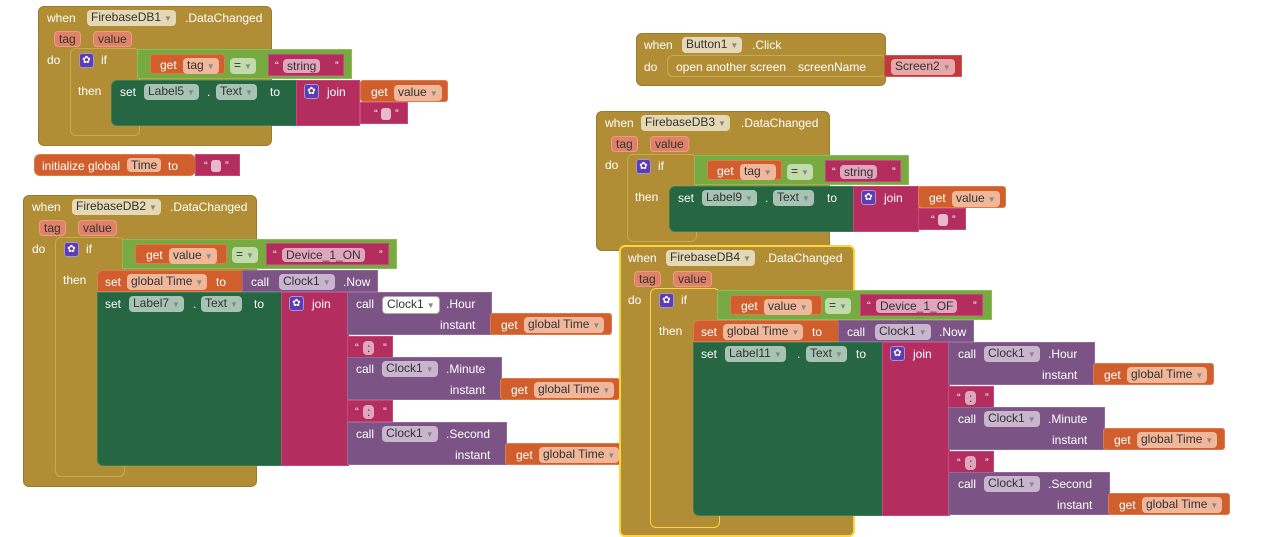 The width and height of the screenshot is (1270, 537). Describe the element at coordinates (323, 255) in the screenshot. I see `text-field: Device_1_ON` at that location.